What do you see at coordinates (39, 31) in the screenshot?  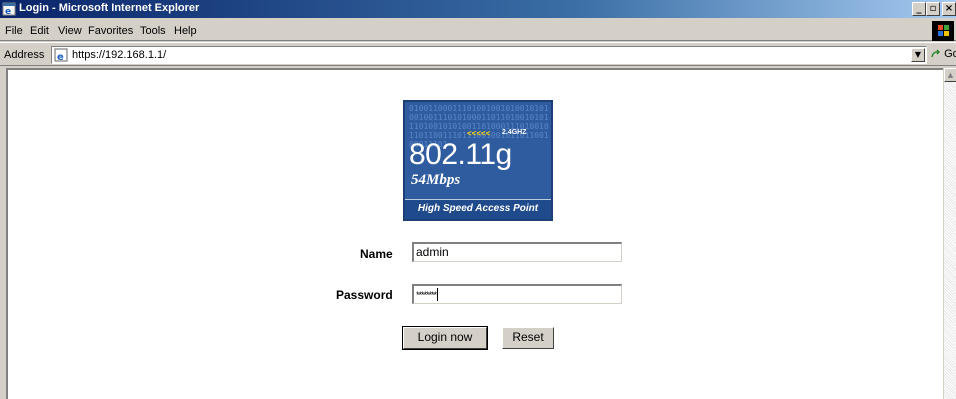 I see `menu-edit: Edit` at bounding box center [39, 31].